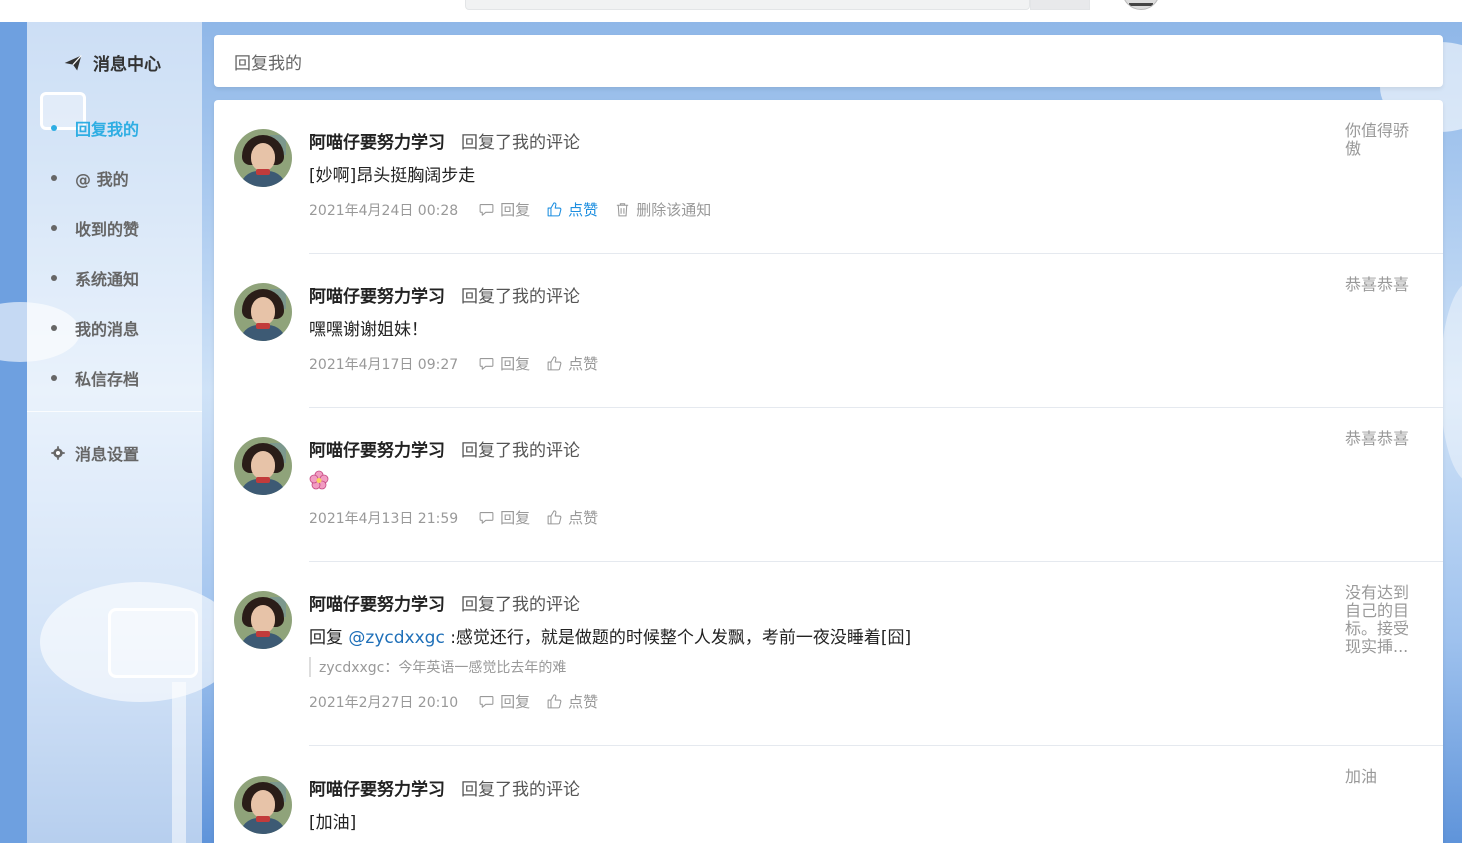 This screenshot has height=843, width=1462. I want to click on reply-meta: 2021年2月27日 20:10 回复 点赞, so click(461, 701).